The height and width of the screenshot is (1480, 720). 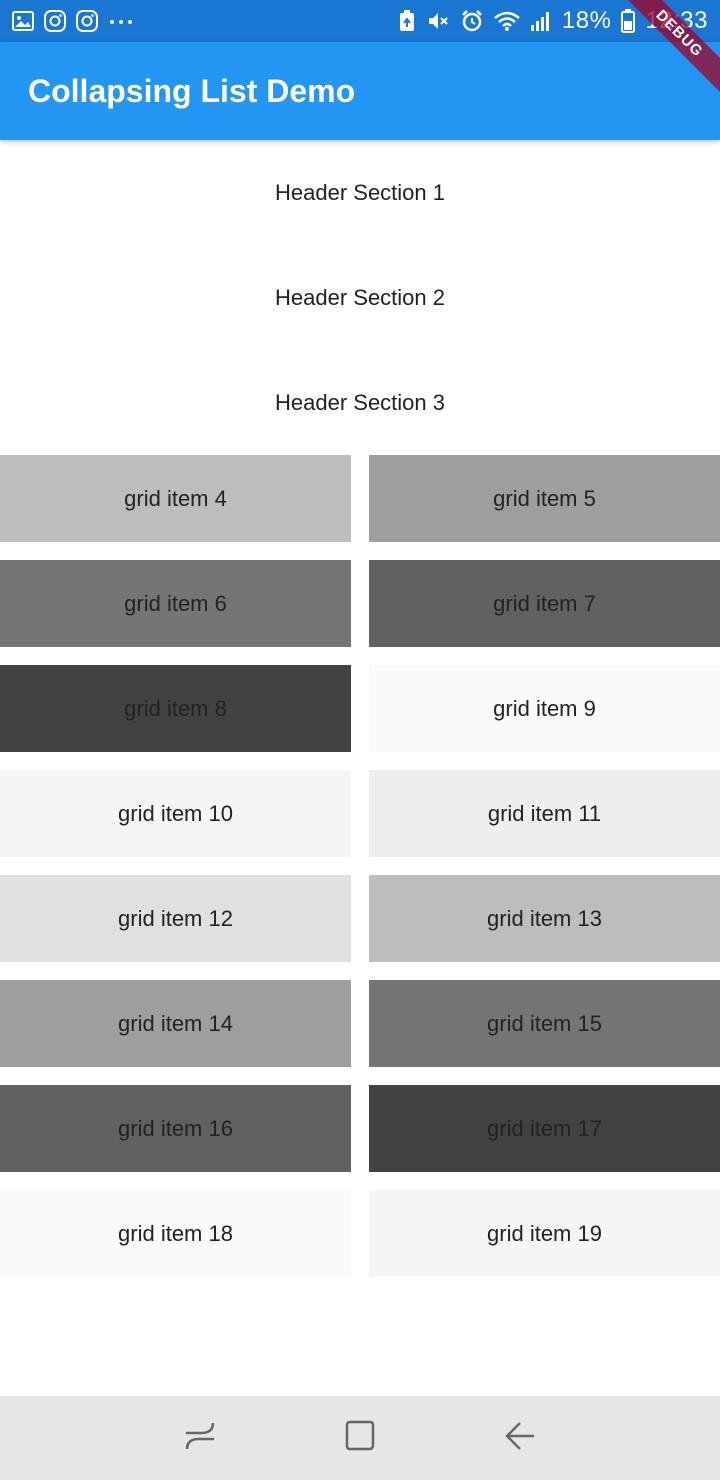 I want to click on grid-item-10: grid item 10, so click(x=175, y=813).